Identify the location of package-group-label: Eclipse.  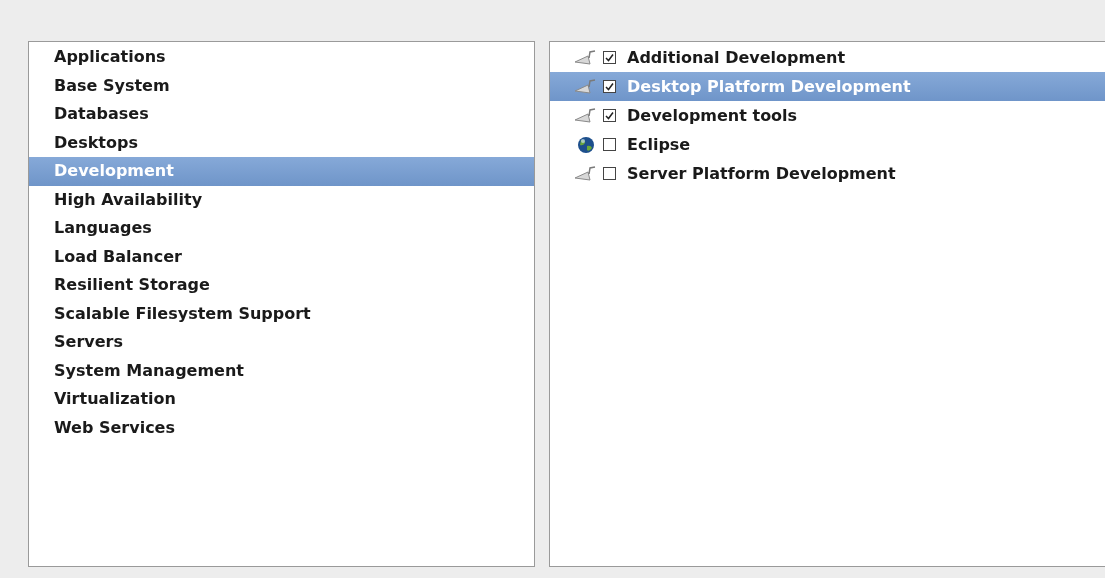
(659, 144).